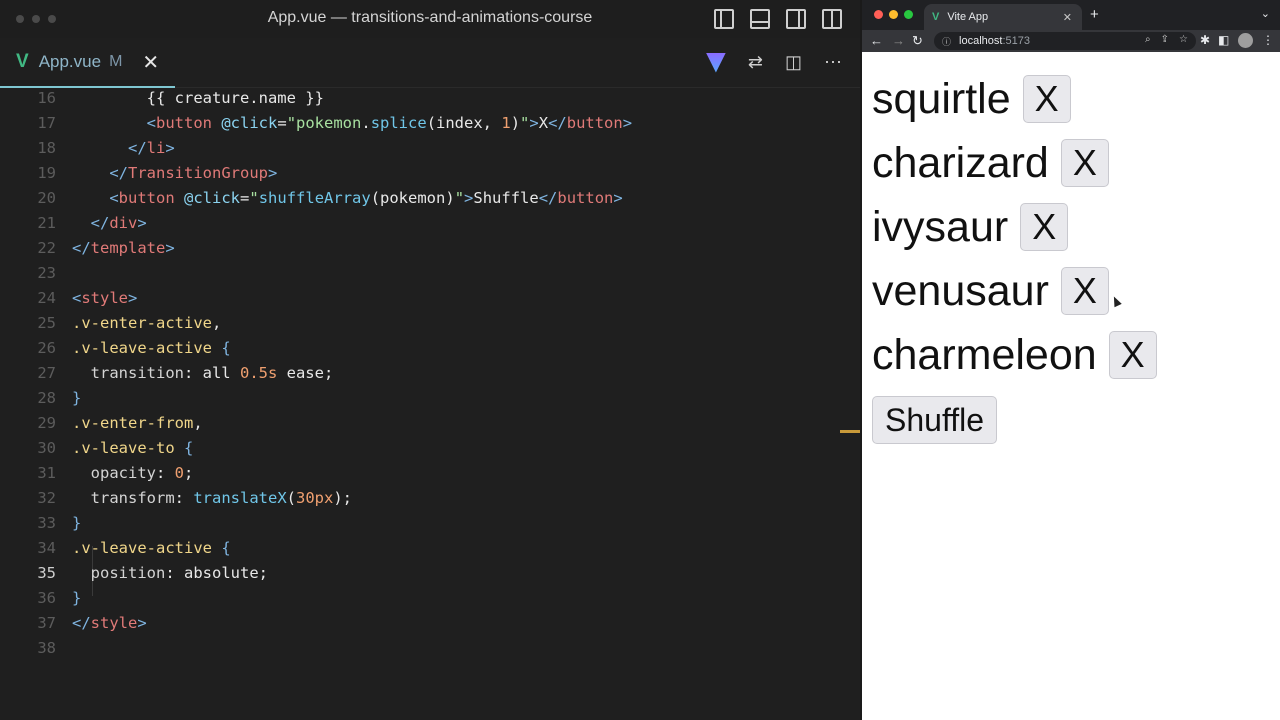  Describe the element at coordinates (87, 63) in the screenshot. I see `tab-app-vue: V App.vue M ✕` at that location.